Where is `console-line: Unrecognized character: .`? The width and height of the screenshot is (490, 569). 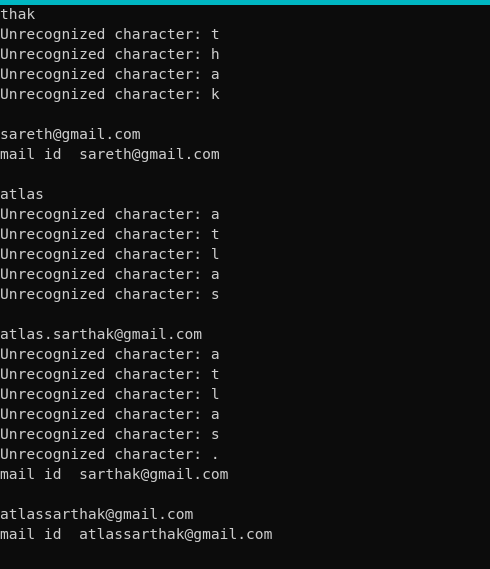
console-line: Unrecognized character: . is located at coordinates (110, 454).